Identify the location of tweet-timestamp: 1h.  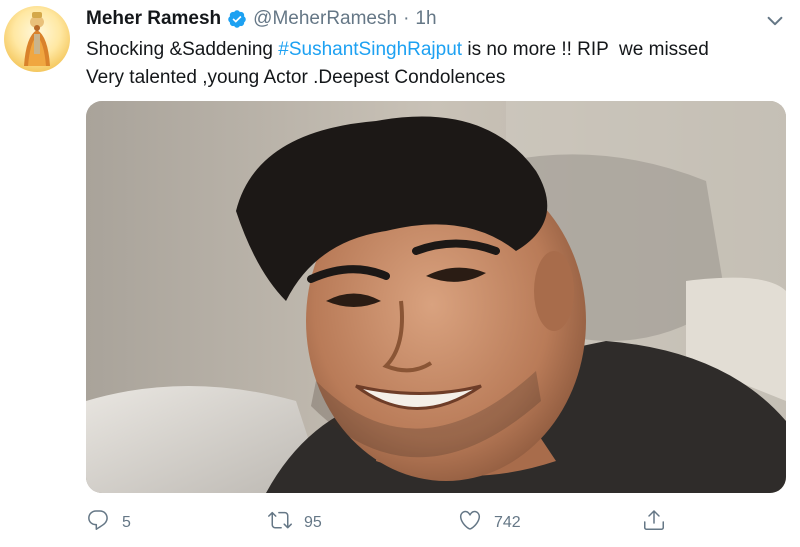
(425, 19).